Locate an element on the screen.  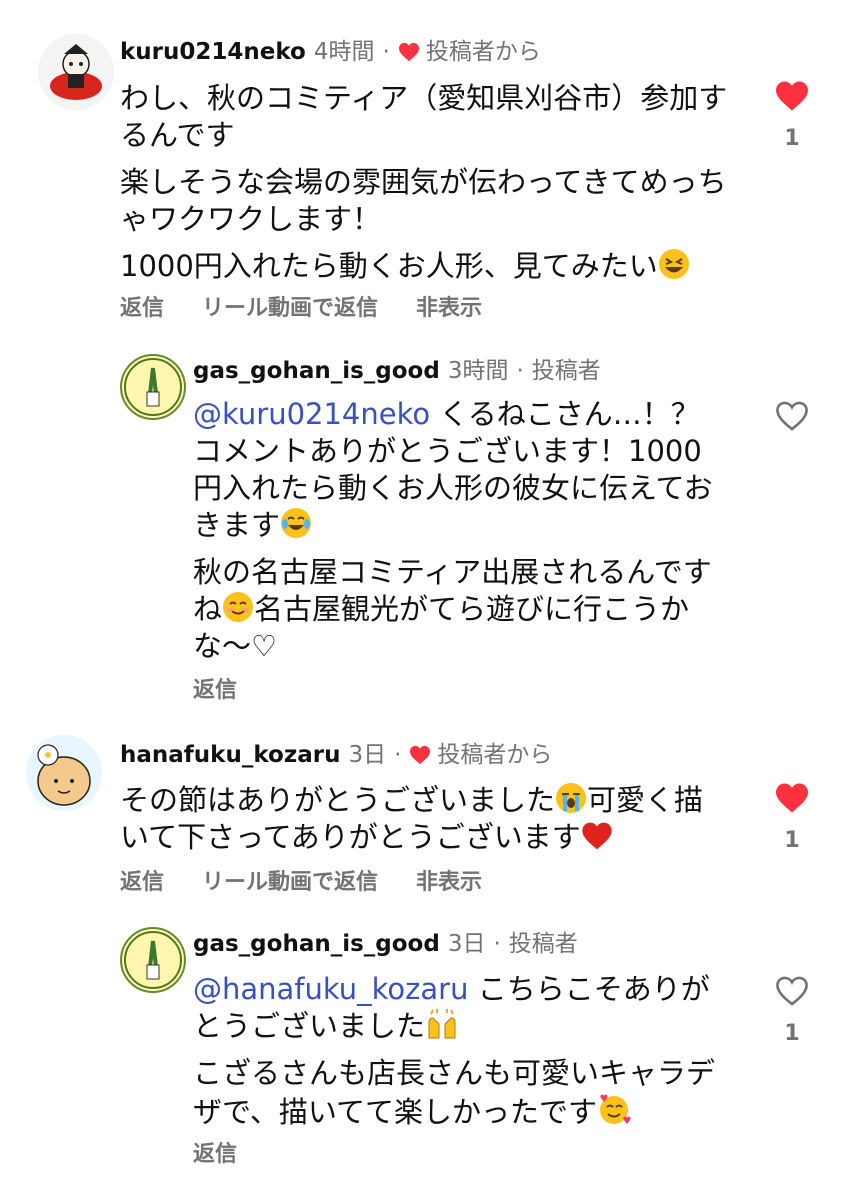
timestamp: 4時間 is located at coordinates (344, 52).